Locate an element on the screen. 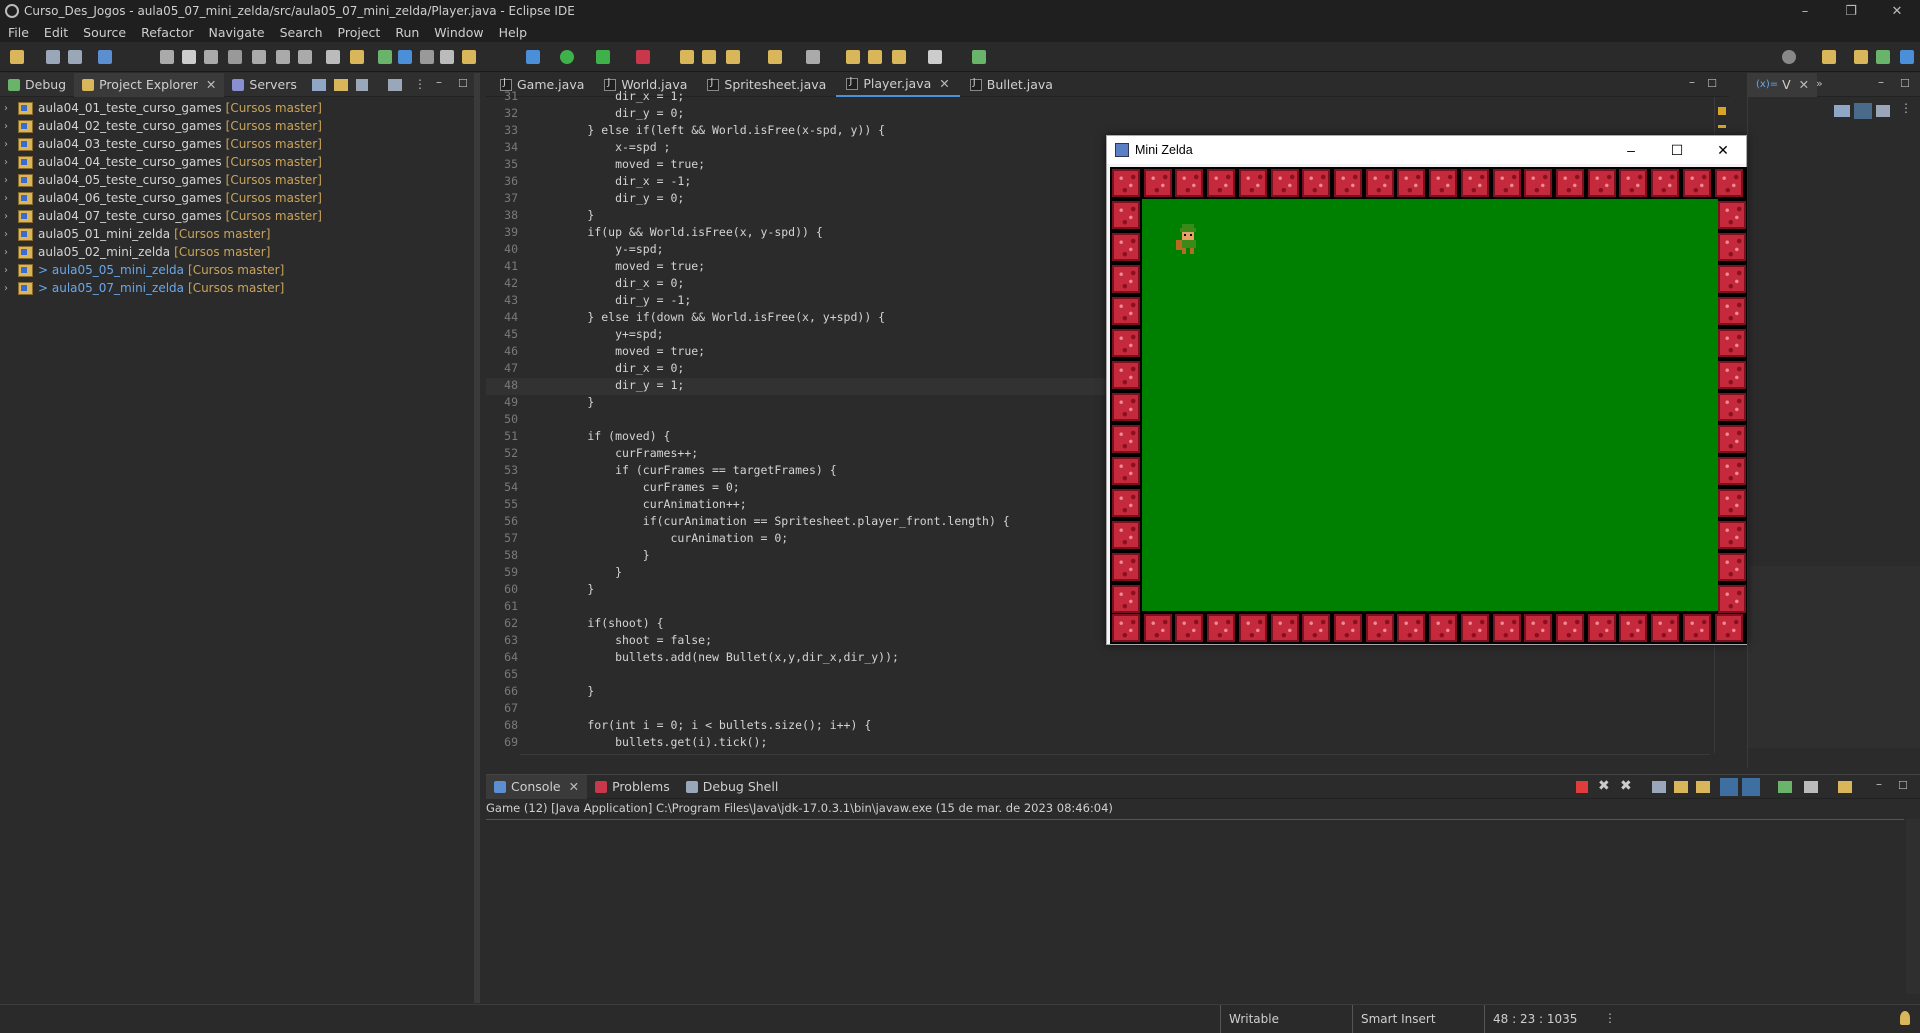 Image resolution: width=1920 pixels, height=1033 pixels. new-console-icon is located at coordinates (1845, 787).